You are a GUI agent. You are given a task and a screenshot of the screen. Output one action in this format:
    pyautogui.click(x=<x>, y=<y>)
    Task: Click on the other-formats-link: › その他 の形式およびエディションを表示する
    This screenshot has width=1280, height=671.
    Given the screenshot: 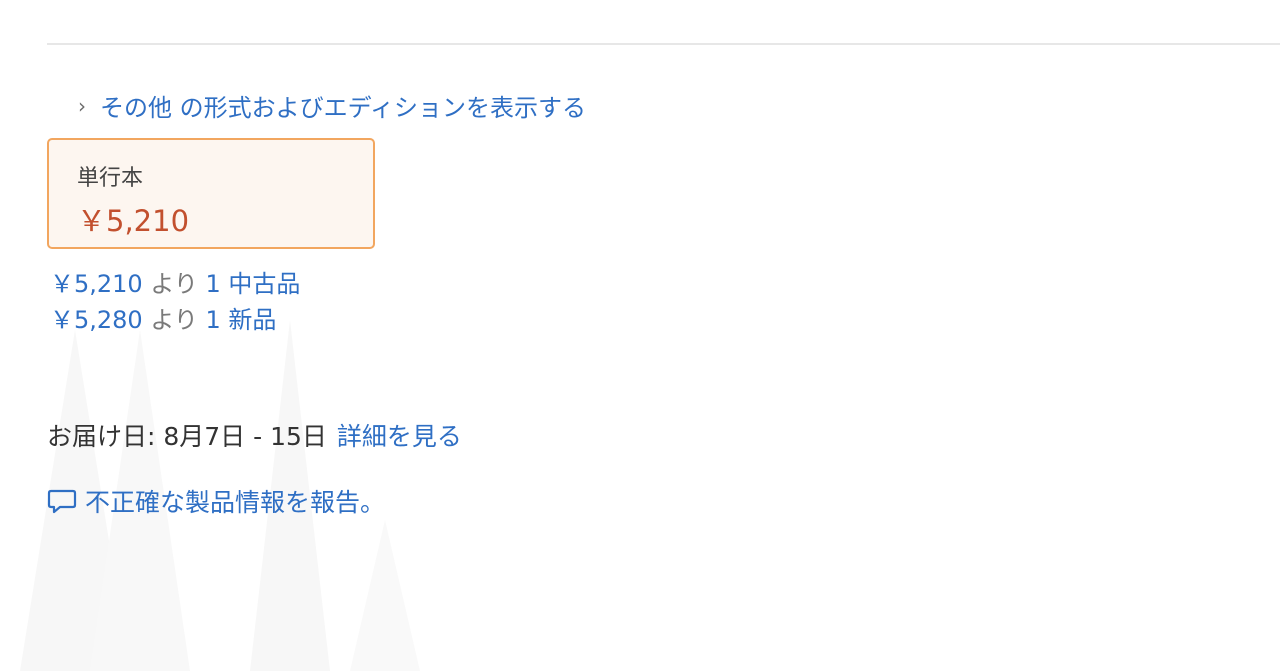 What is the action you would take?
    pyautogui.click(x=332, y=105)
    